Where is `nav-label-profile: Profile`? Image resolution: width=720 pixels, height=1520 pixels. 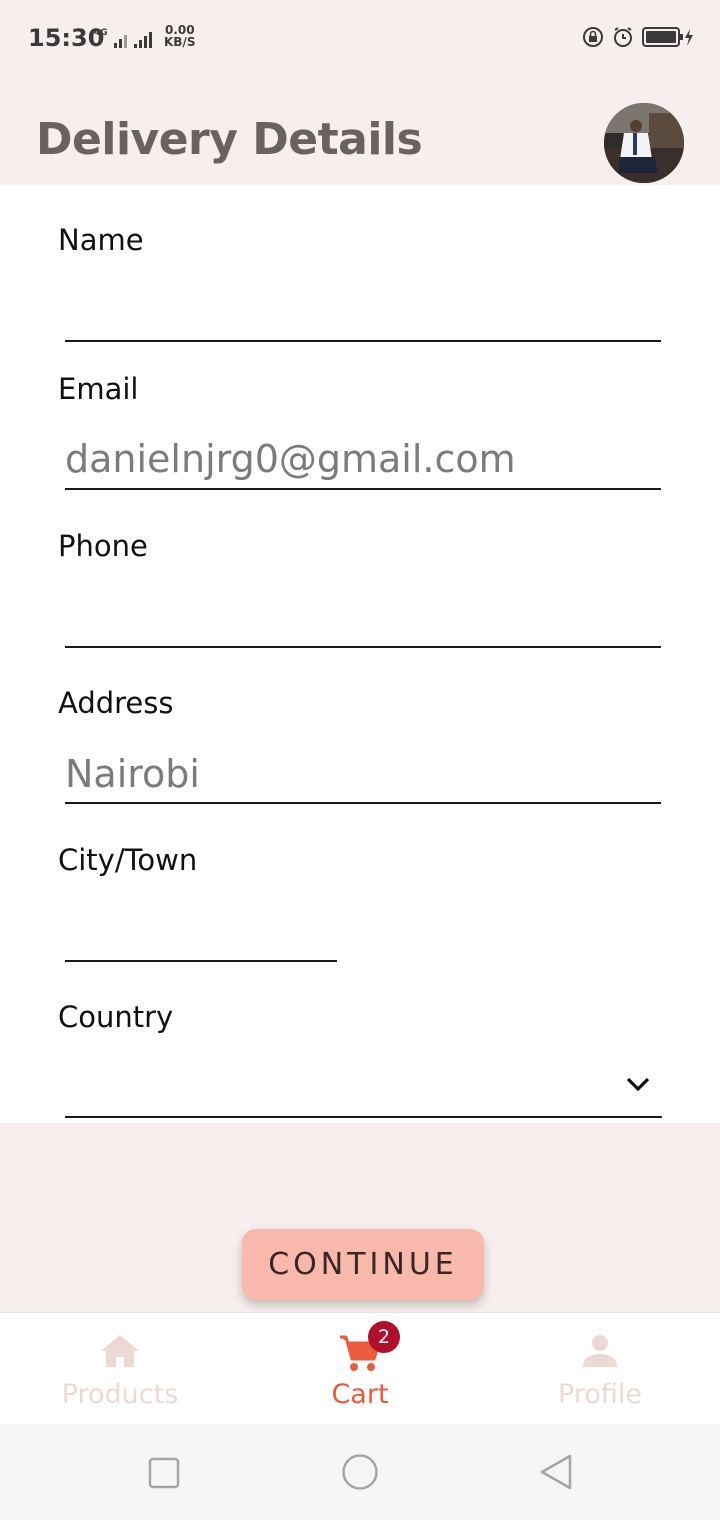
nav-label-profile: Profile is located at coordinates (600, 1394).